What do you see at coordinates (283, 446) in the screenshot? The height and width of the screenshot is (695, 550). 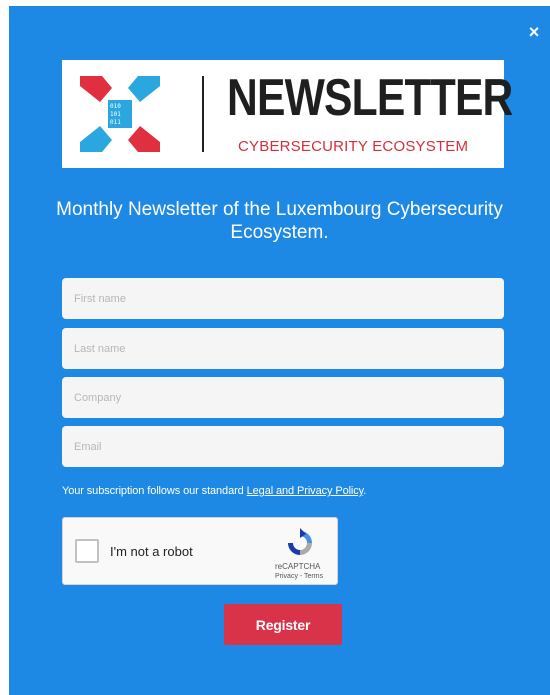 I see `email-field` at bounding box center [283, 446].